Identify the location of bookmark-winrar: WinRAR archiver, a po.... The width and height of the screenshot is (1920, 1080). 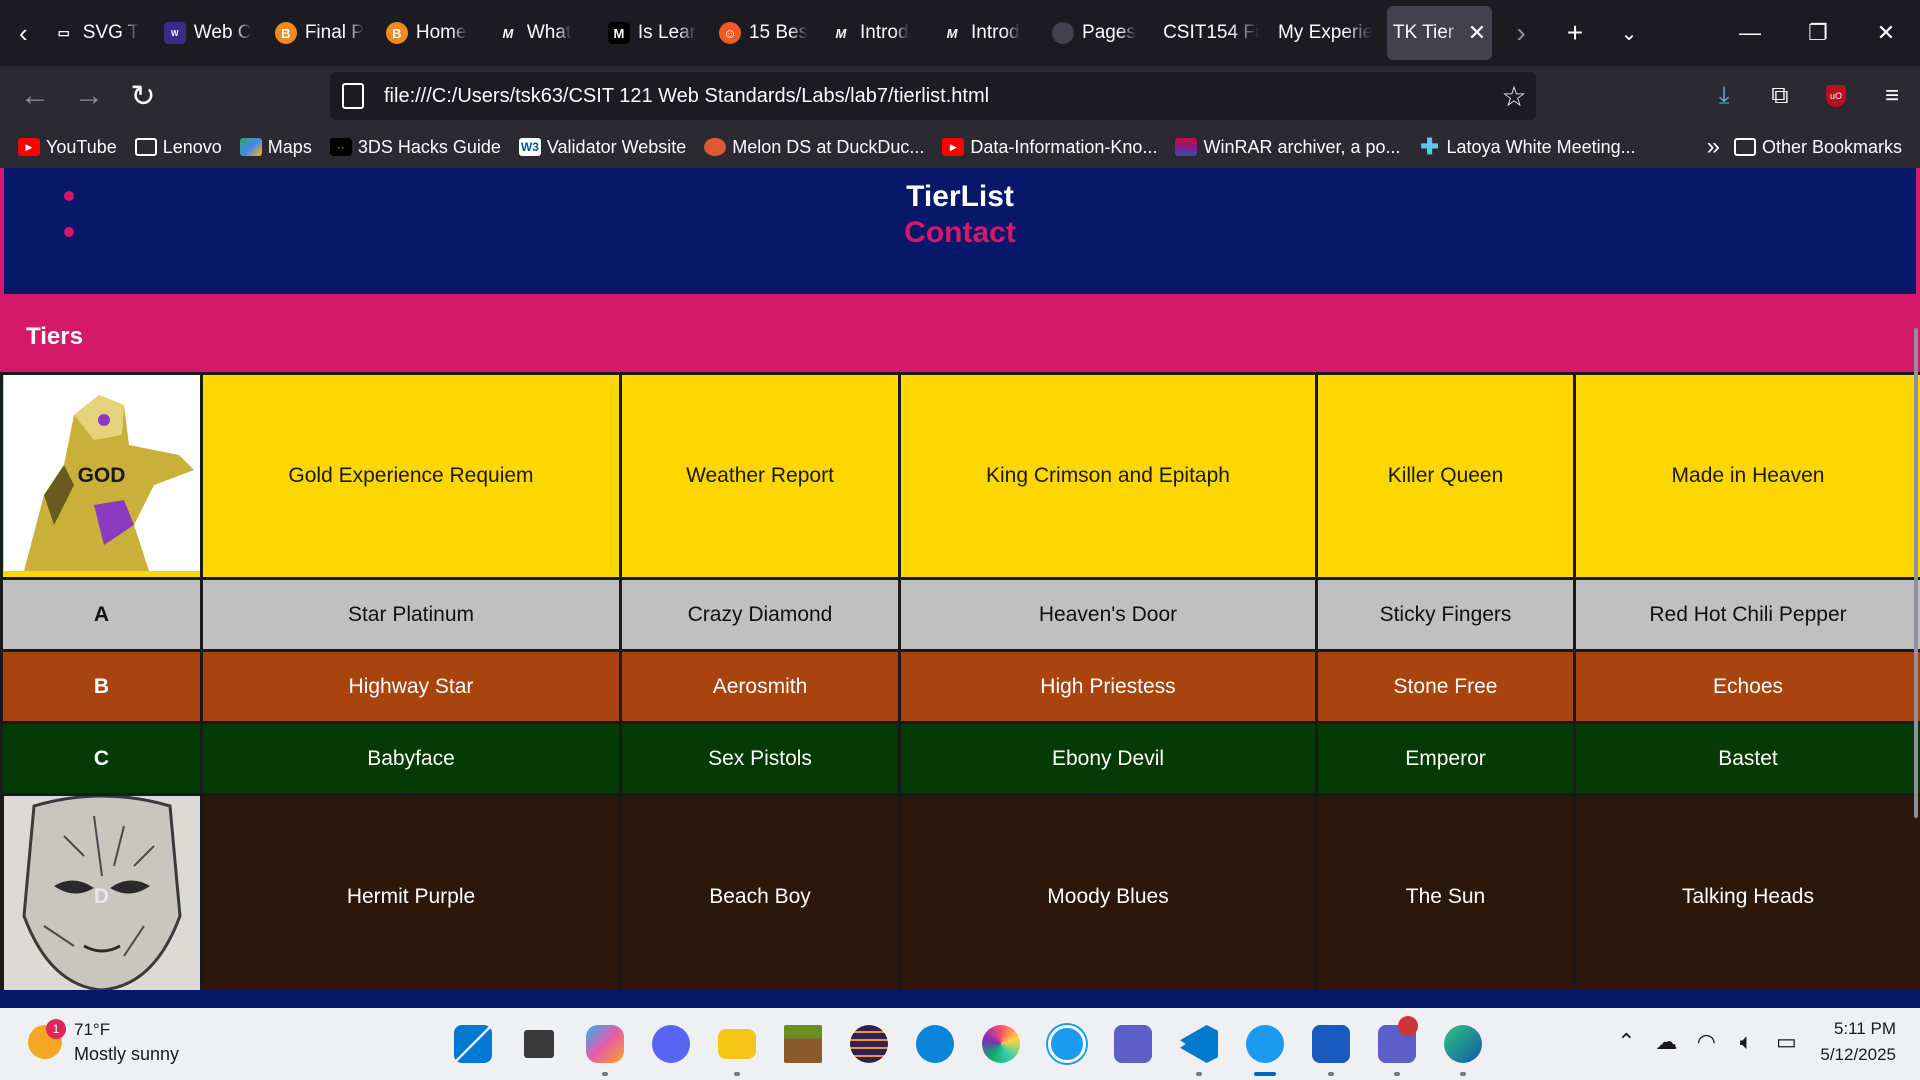
(1288, 147).